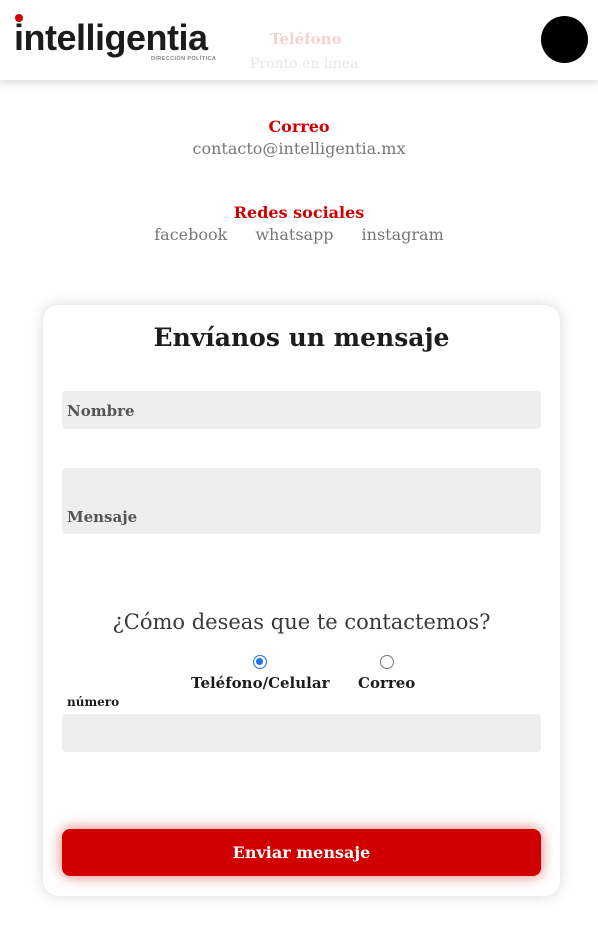 This screenshot has height=950, width=598. What do you see at coordinates (184, 59) in the screenshot?
I see `logo-subtitle: DIRECCIÓN POLÍTICA` at bounding box center [184, 59].